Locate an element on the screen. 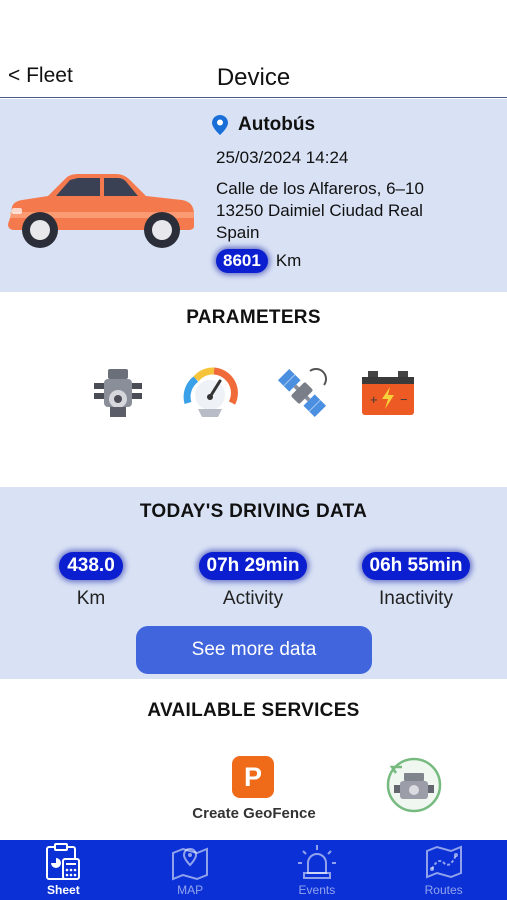 This screenshot has height=900, width=507. battery-icon: + − is located at coordinates (388, 393).